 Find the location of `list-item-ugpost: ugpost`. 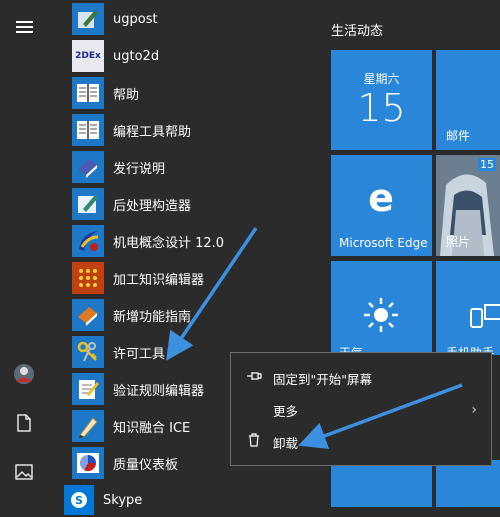

list-item-ugpost: ugpost is located at coordinates (182, 19).